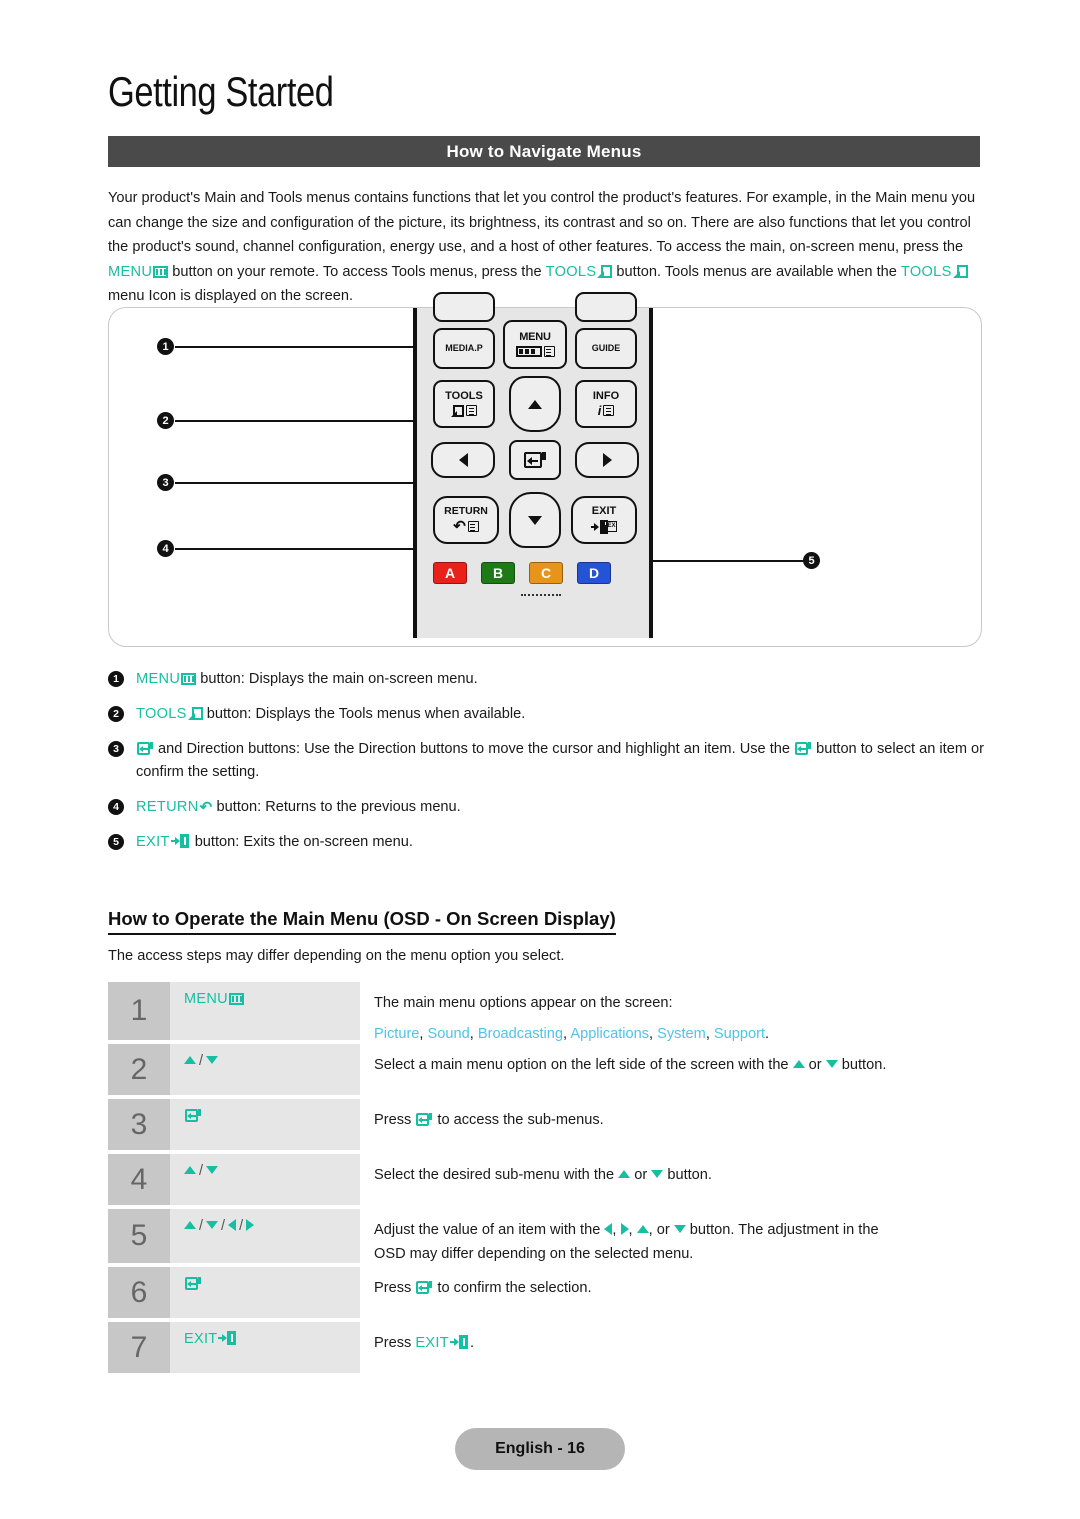  What do you see at coordinates (116, 714) in the screenshot?
I see `legend-bullet-2: 2` at bounding box center [116, 714].